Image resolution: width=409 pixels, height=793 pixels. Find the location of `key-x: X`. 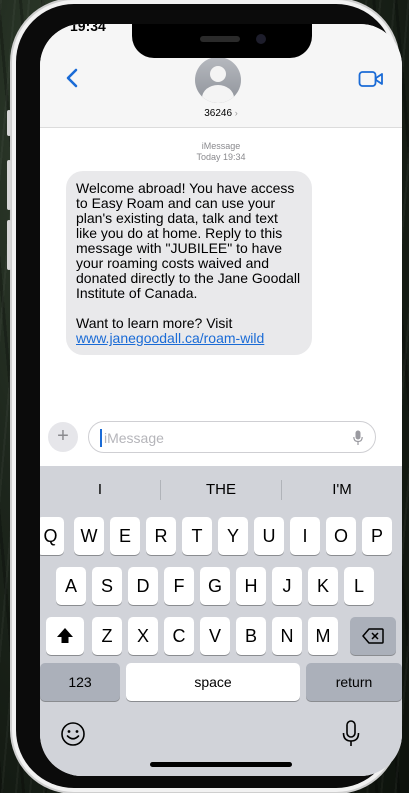

key-x: X is located at coordinates (143, 636).